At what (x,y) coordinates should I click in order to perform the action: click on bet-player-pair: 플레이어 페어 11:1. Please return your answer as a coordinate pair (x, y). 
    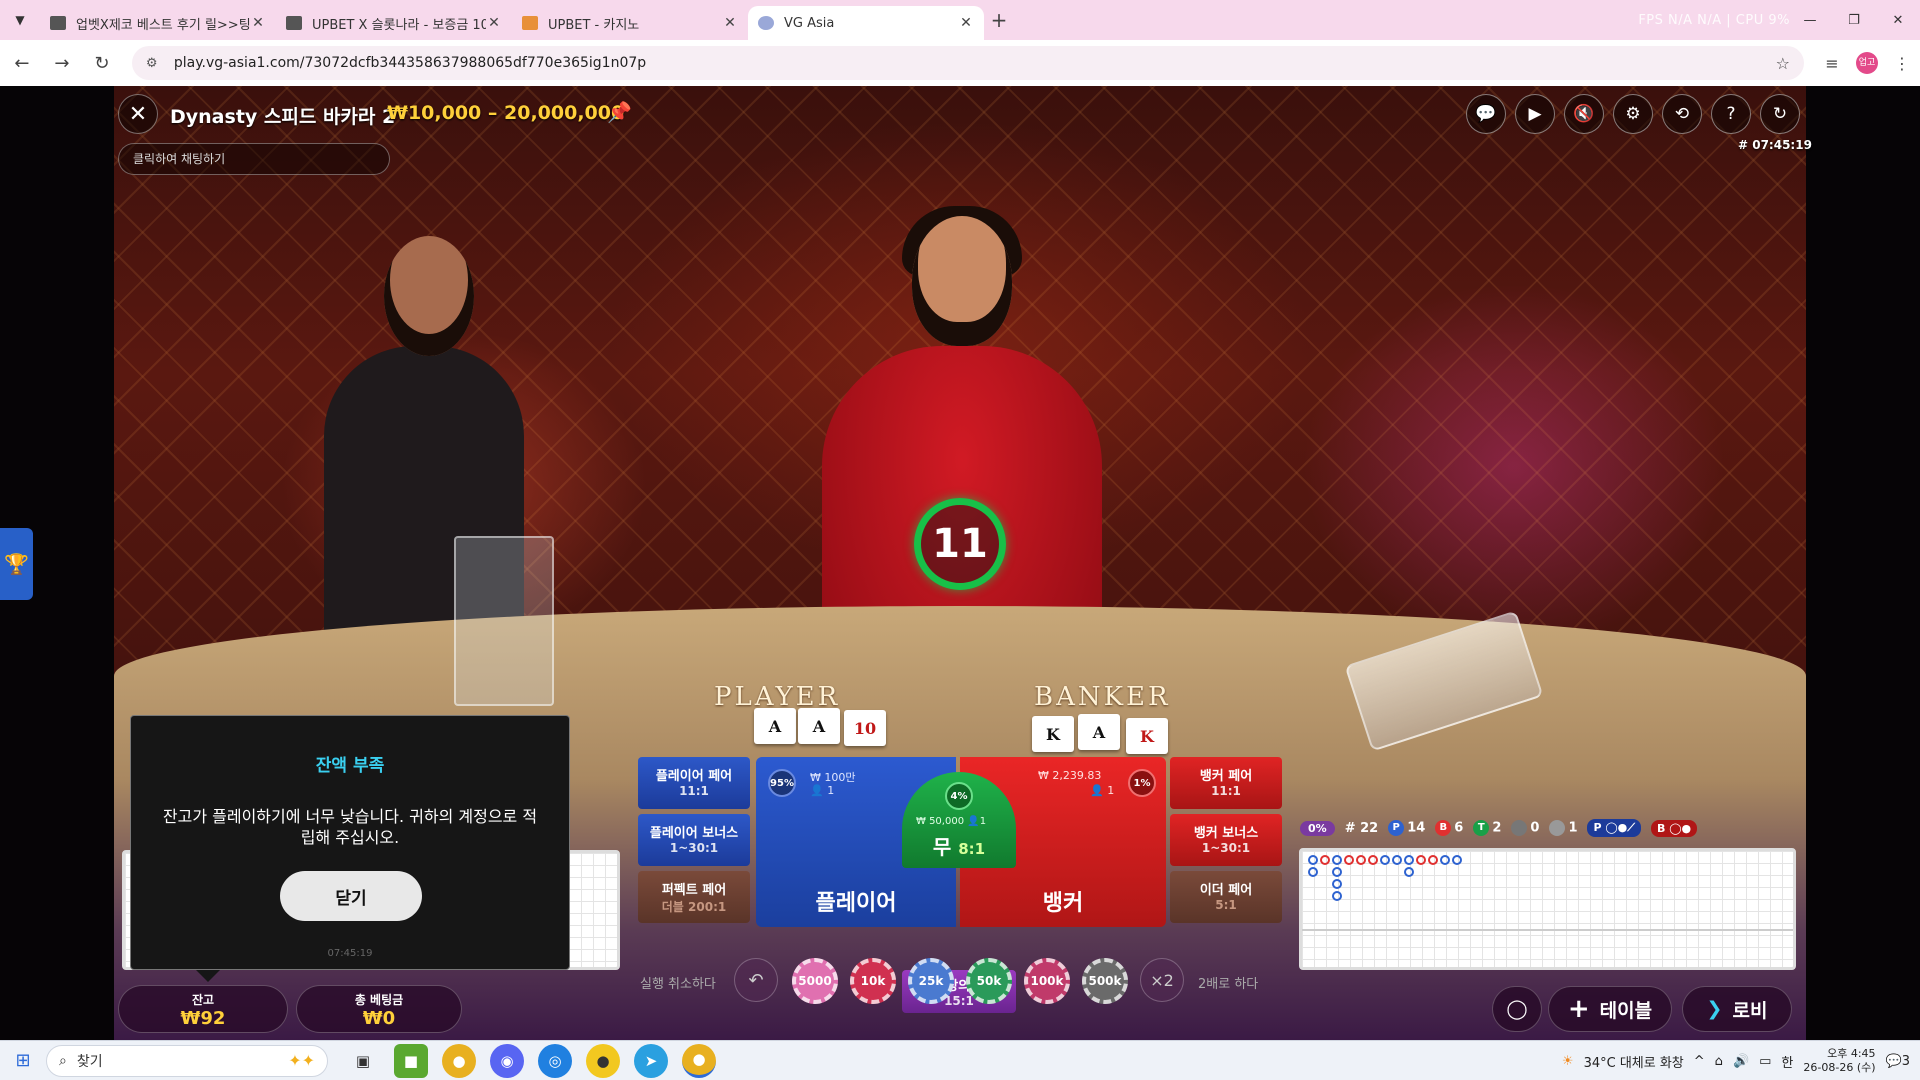
    Looking at the image, I should click on (694, 783).